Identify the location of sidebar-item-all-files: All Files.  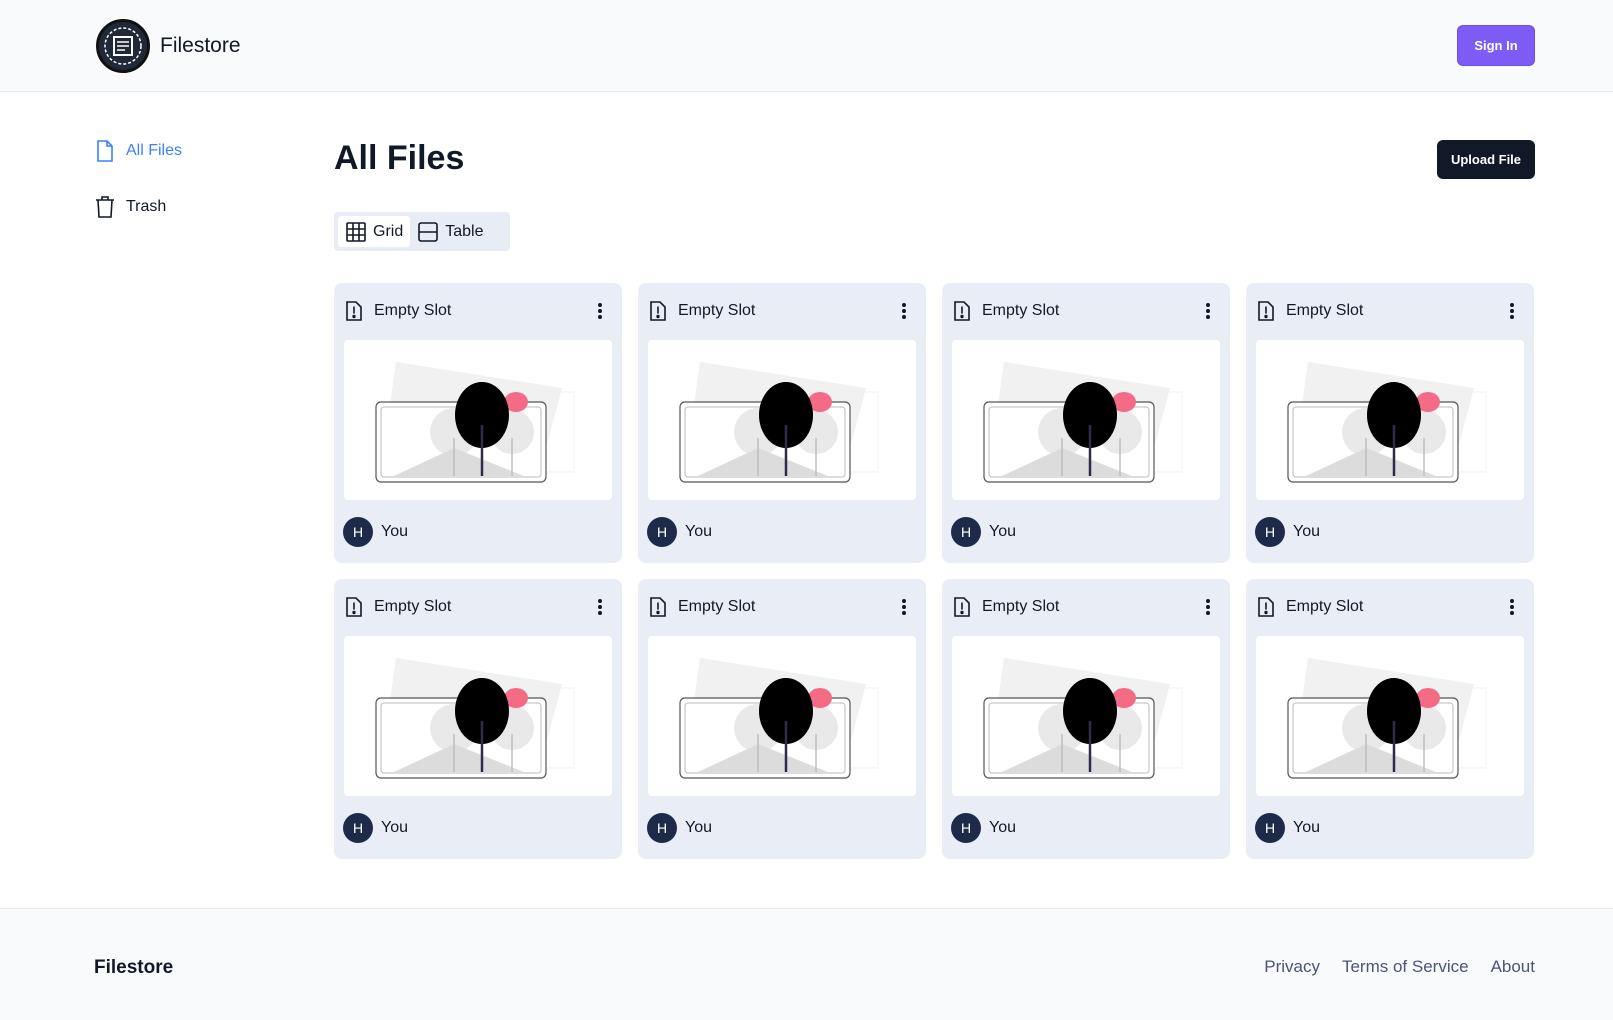
(138, 151).